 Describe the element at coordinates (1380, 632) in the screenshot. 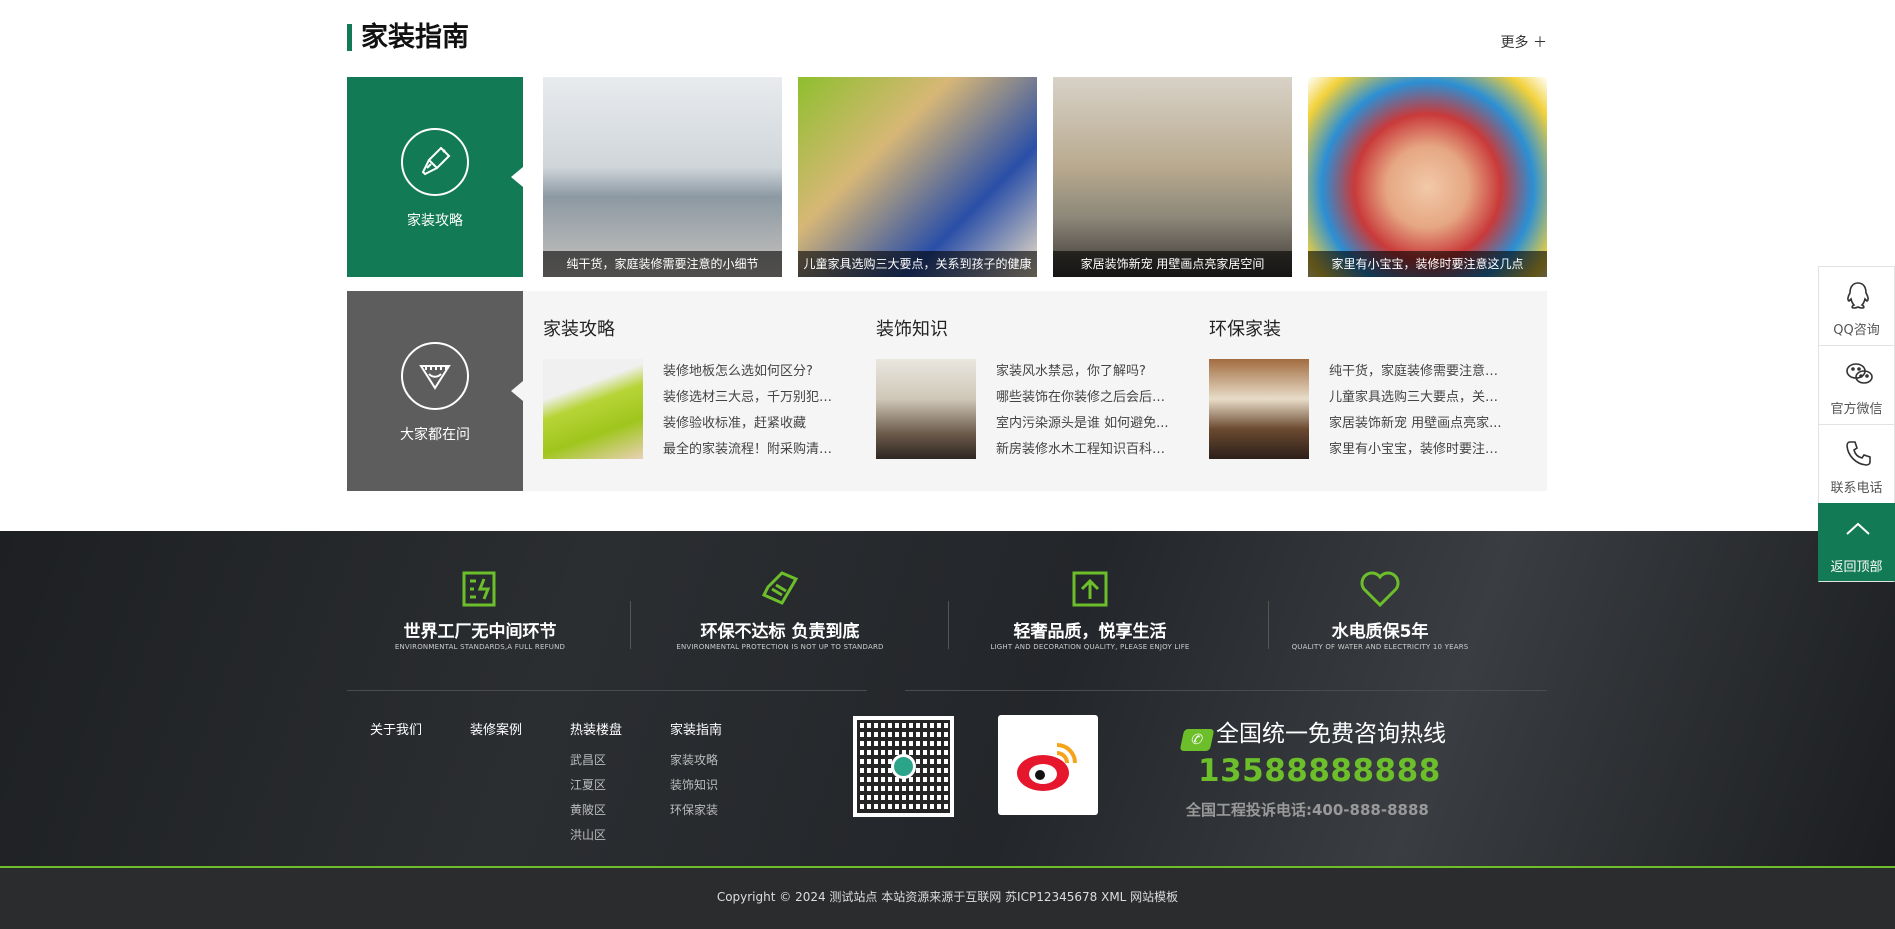

I see `feature-title: 水电质保5年` at that location.